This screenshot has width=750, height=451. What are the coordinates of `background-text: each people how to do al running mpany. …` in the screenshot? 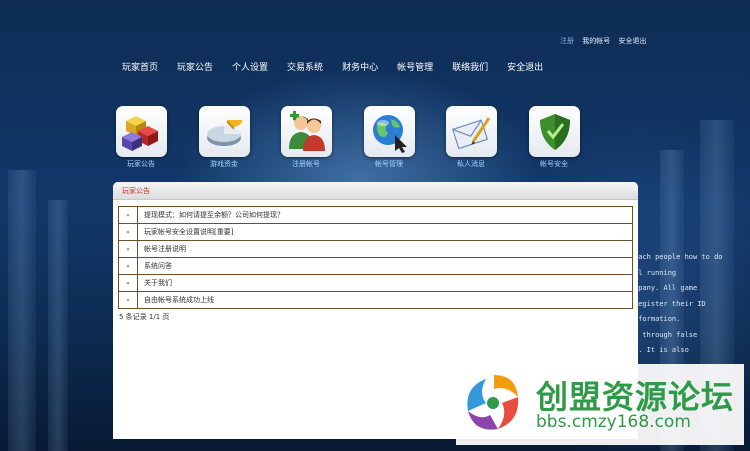 It's located at (692, 304).